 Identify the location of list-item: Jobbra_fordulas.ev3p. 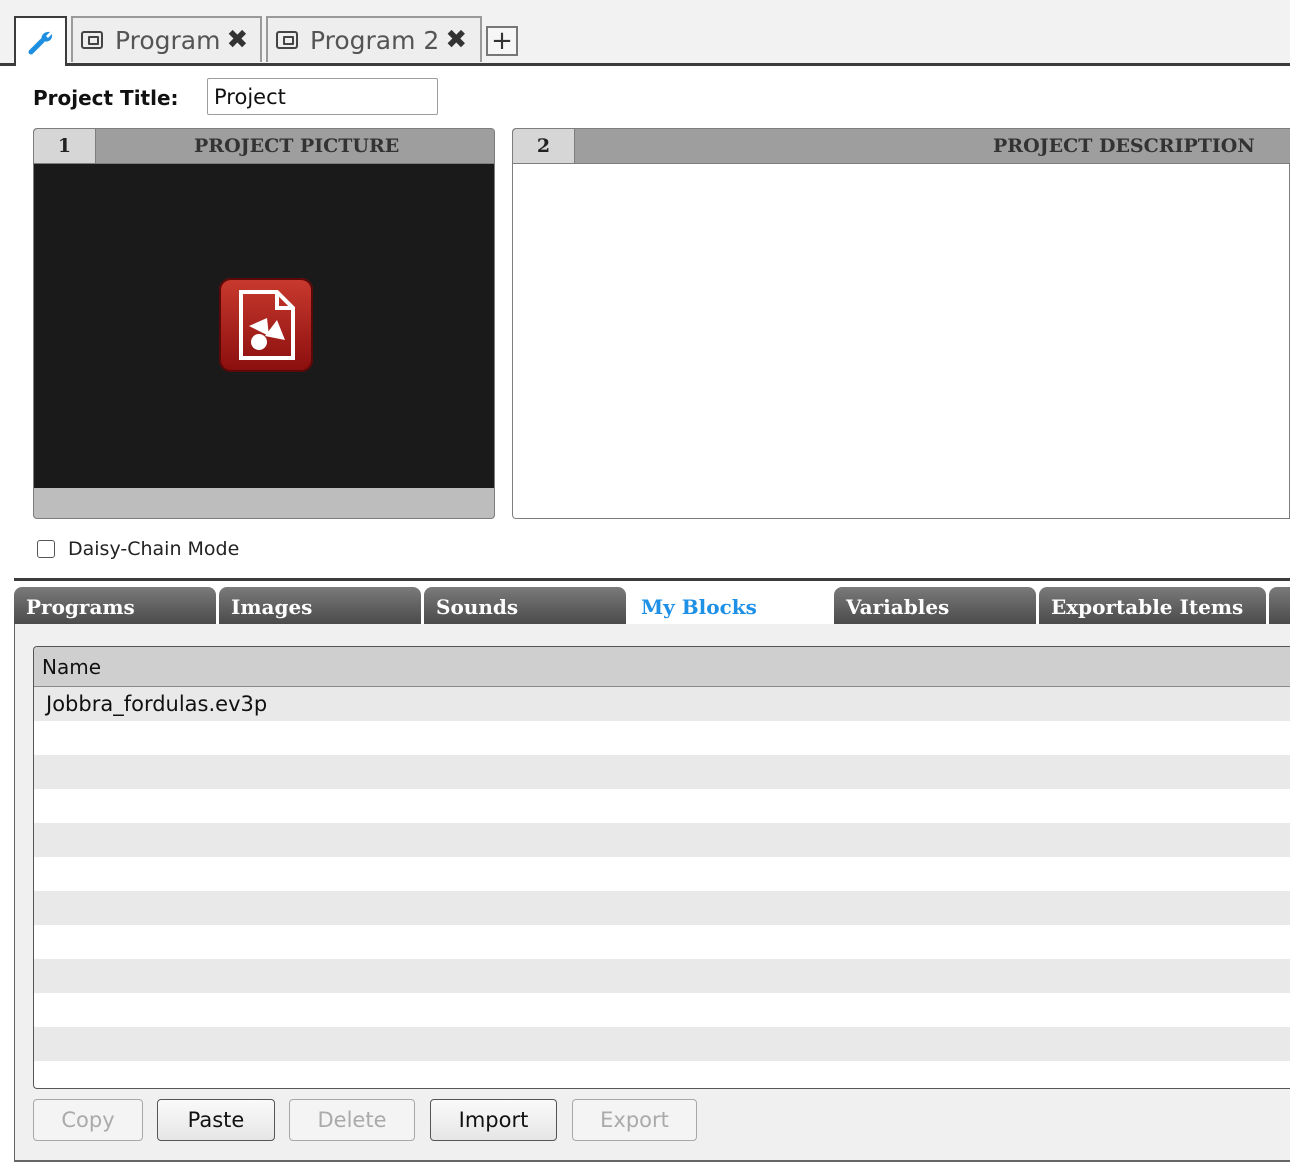
(662, 704).